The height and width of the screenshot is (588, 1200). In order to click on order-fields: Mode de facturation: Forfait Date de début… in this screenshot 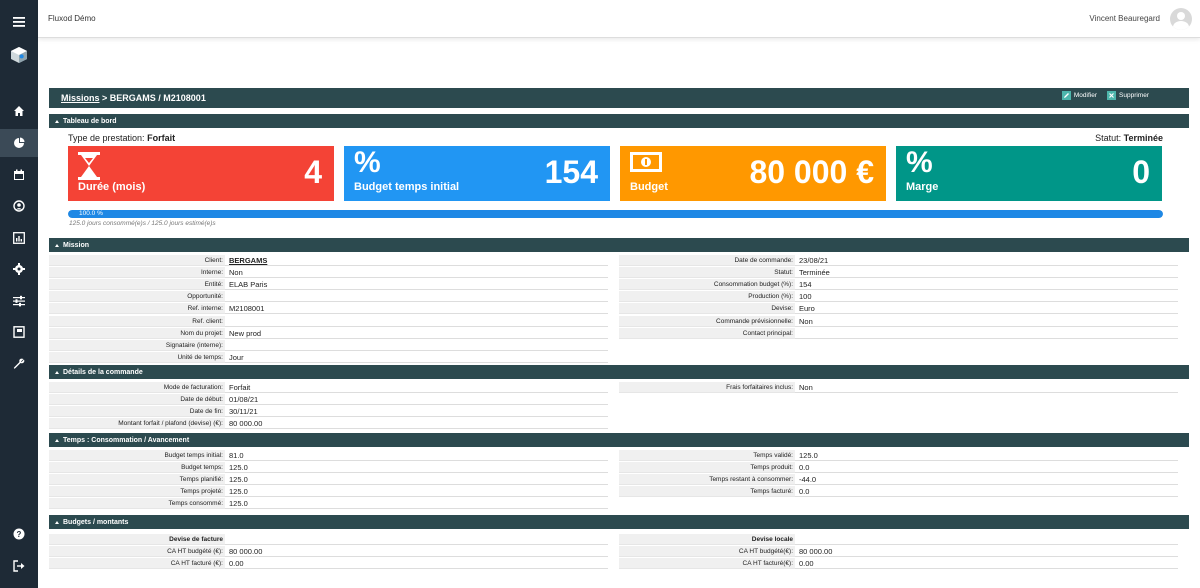, I will do `click(619, 407)`.